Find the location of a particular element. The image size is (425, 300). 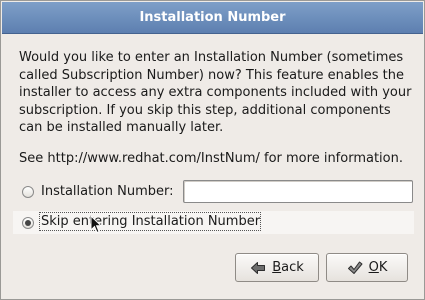

mouse-pointer-icon is located at coordinates (96, 224).